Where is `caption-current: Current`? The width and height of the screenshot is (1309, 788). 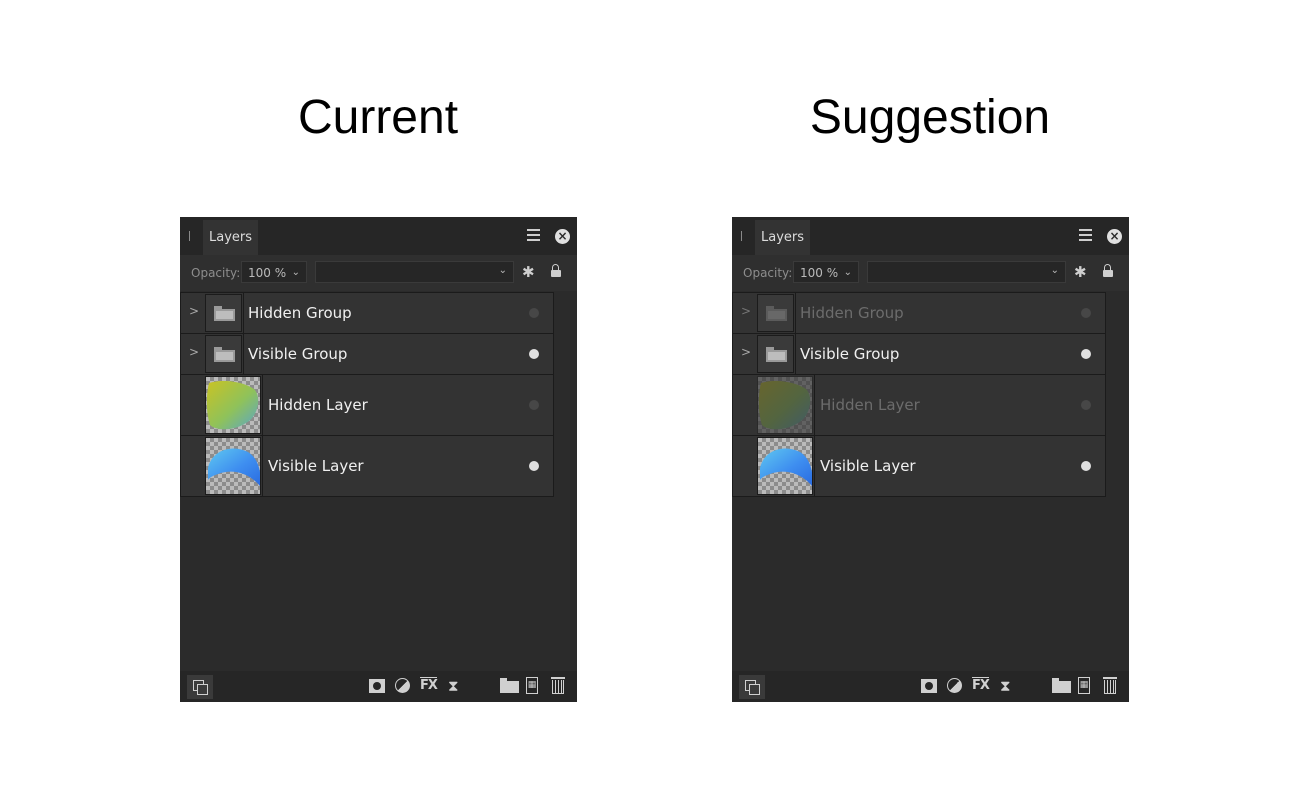
caption-current: Current is located at coordinates (378, 117).